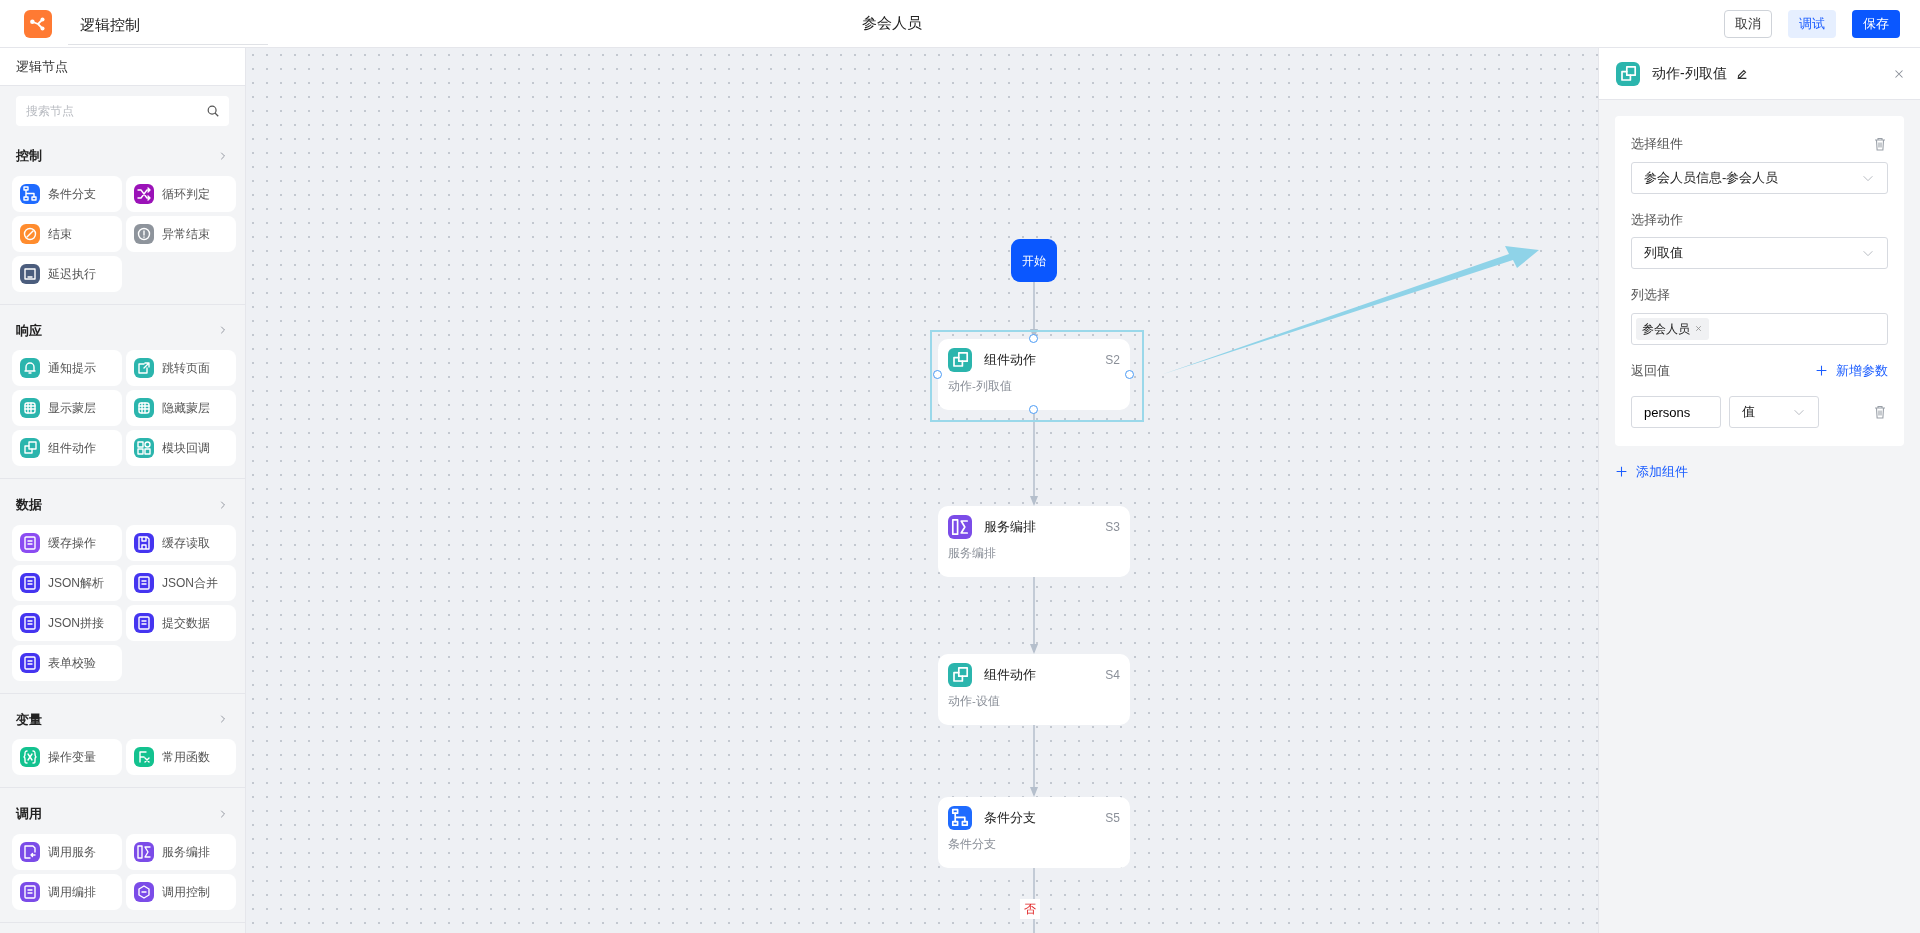 This screenshot has height=933, width=1920. Describe the element at coordinates (1651, 472) in the screenshot. I see `add-component-link: 添加组件` at that location.